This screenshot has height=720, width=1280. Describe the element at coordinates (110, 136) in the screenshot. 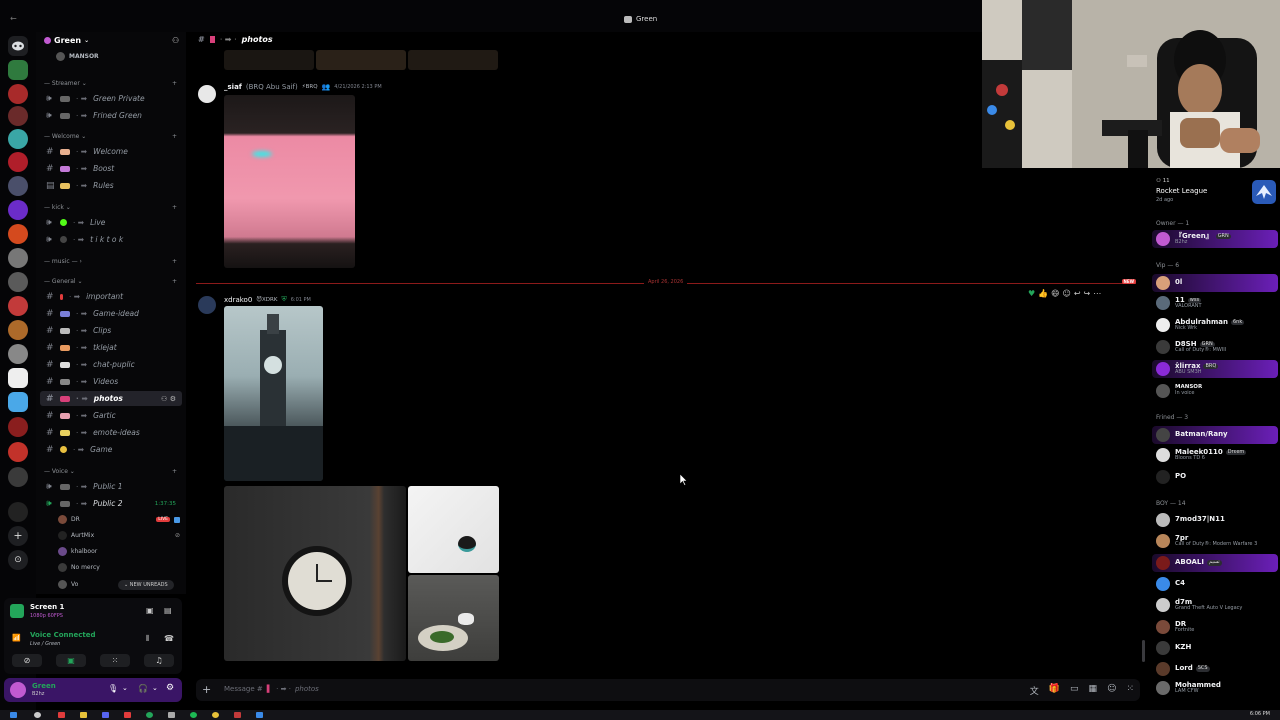

I see `category-welcome: — Welcome ⌄ +` at that location.